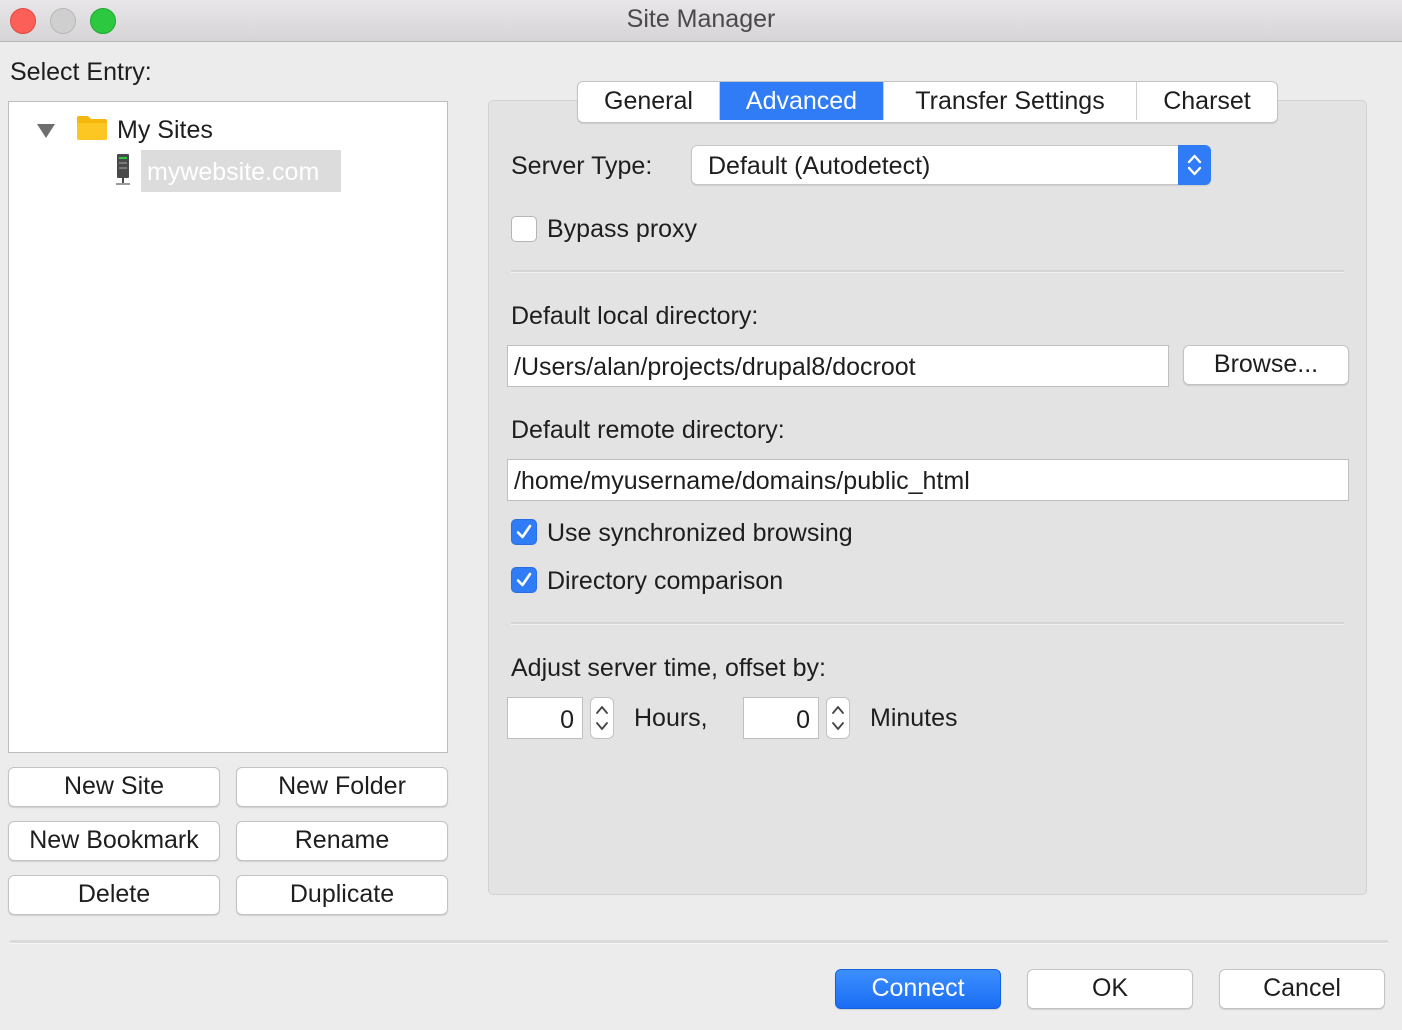  Describe the element at coordinates (1302, 989) in the screenshot. I see `cancel-button: Cancel` at that location.